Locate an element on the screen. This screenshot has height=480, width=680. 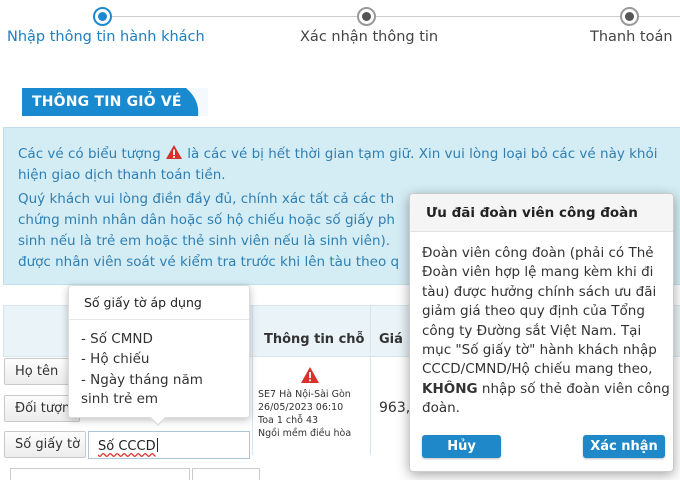
step-2-label: Xác nhận thông tin is located at coordinates (369, 37).